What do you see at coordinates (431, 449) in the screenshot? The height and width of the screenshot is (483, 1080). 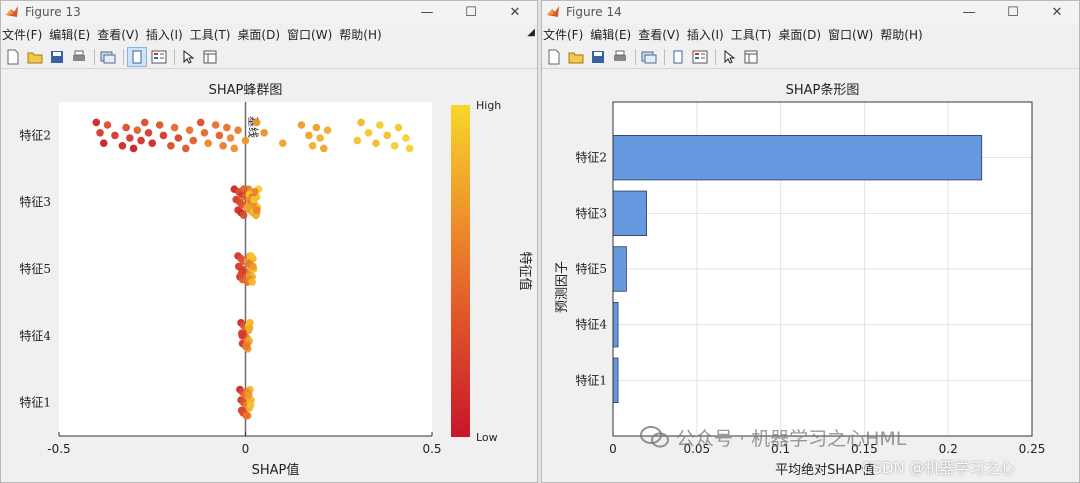 I see `x-tick-label: 0.5` at bounding box center [431, 449].